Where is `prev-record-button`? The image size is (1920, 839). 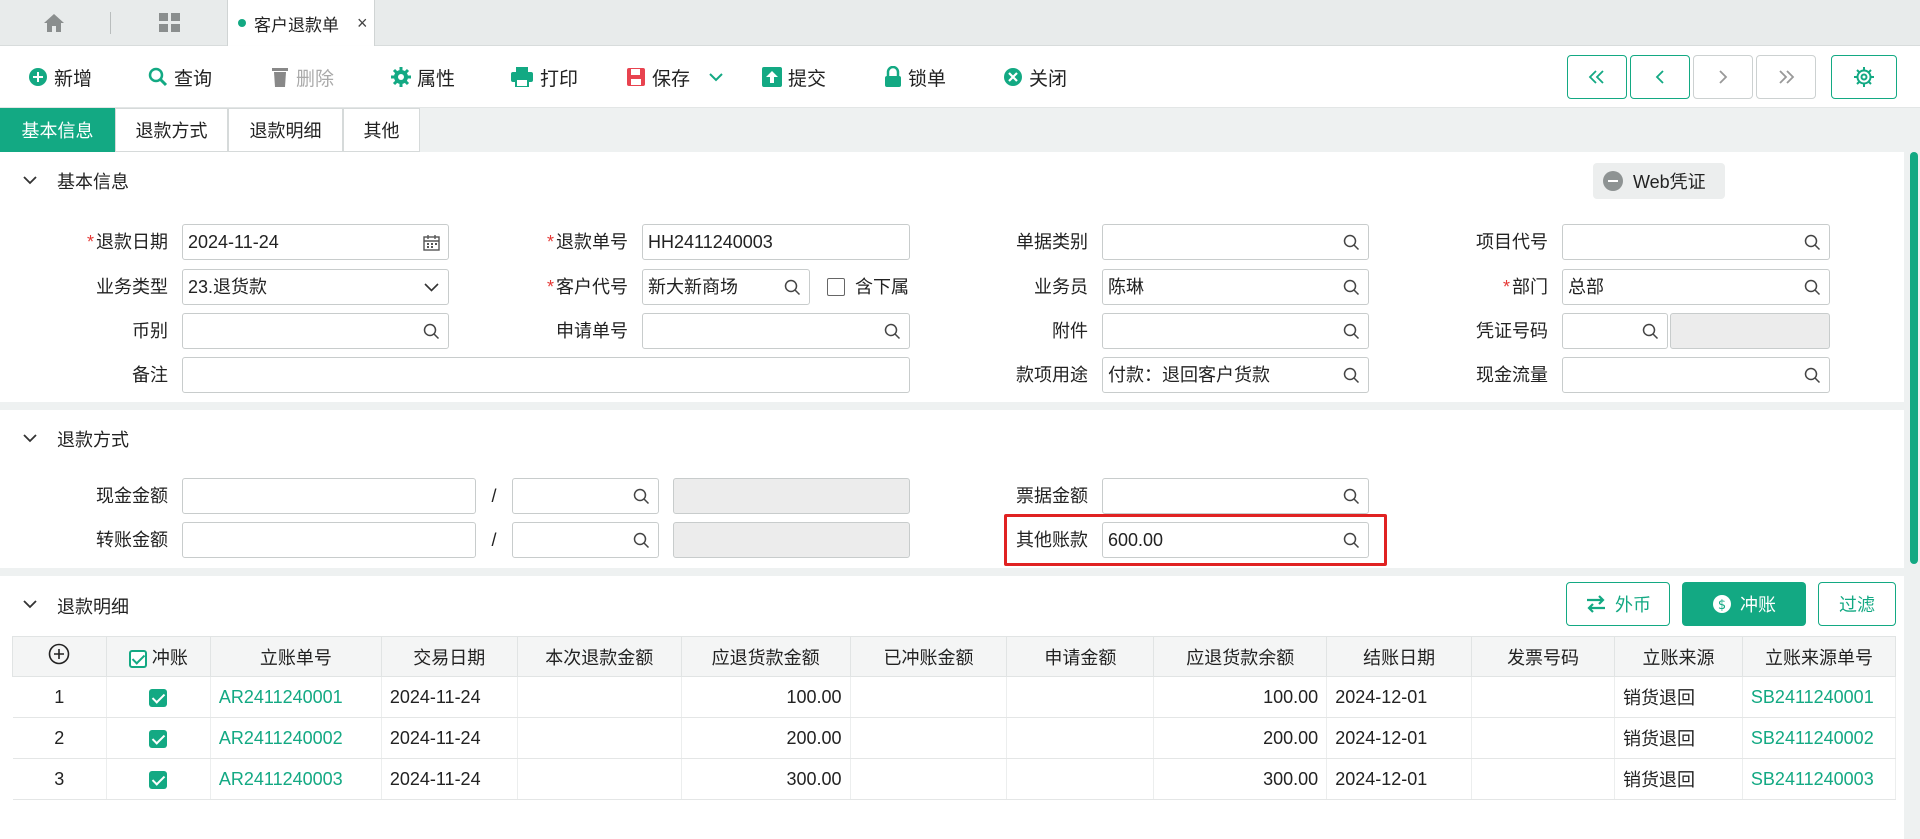 prev-record-button is located at coordinates (1660, 77).